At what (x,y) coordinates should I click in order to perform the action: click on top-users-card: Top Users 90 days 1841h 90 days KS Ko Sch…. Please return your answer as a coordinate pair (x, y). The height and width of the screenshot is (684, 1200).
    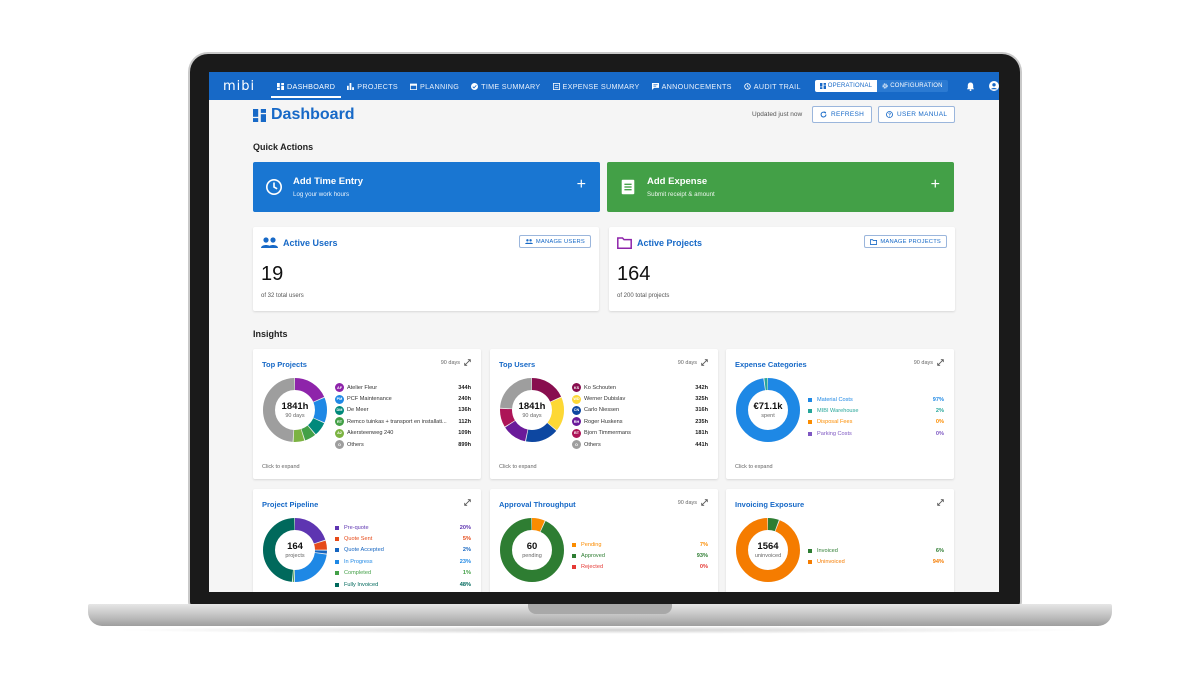
    Looking at the image, I should click on (604, 414).